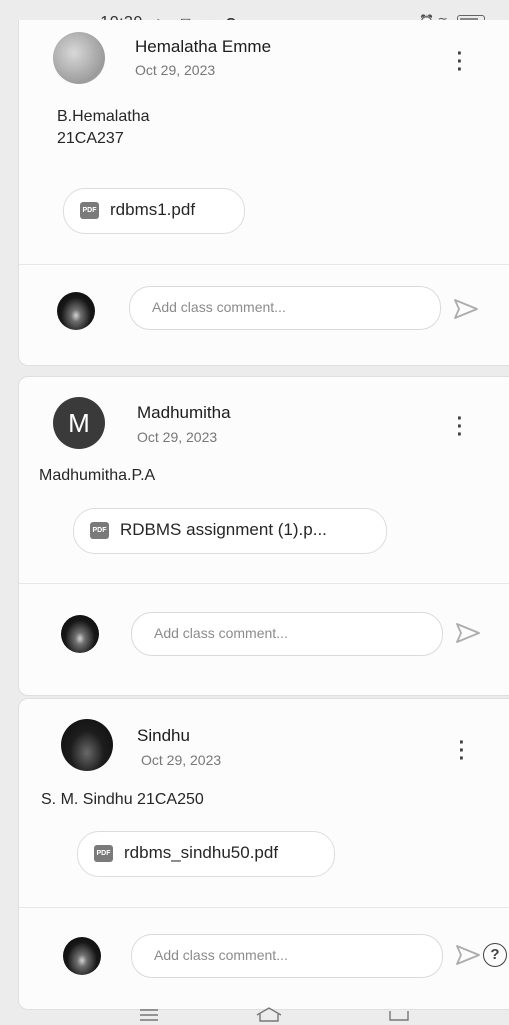 This screenshot has width=509, height=1025. I want to click on back-button, so click(399, 1015).